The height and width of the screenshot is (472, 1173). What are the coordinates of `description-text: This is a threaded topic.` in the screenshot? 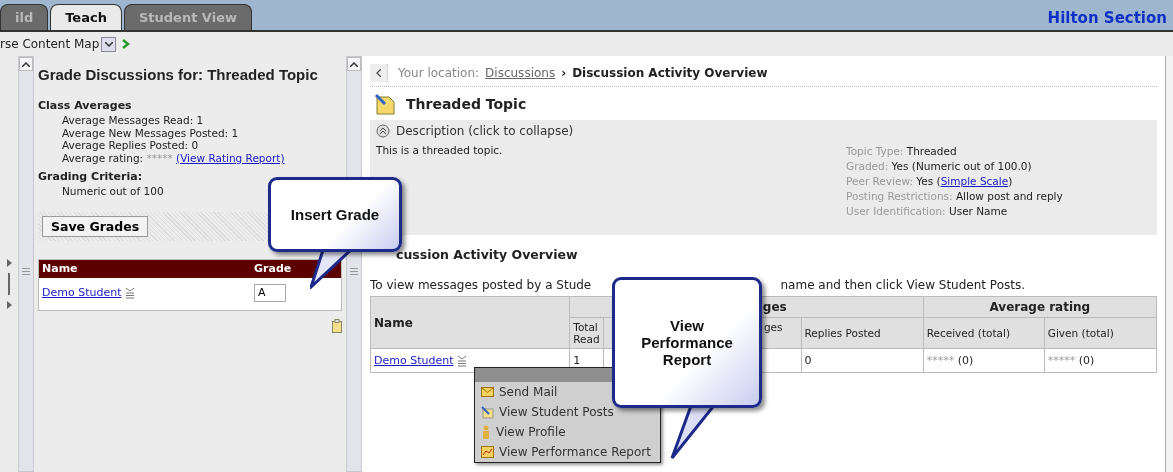 It's located at (440, 151).